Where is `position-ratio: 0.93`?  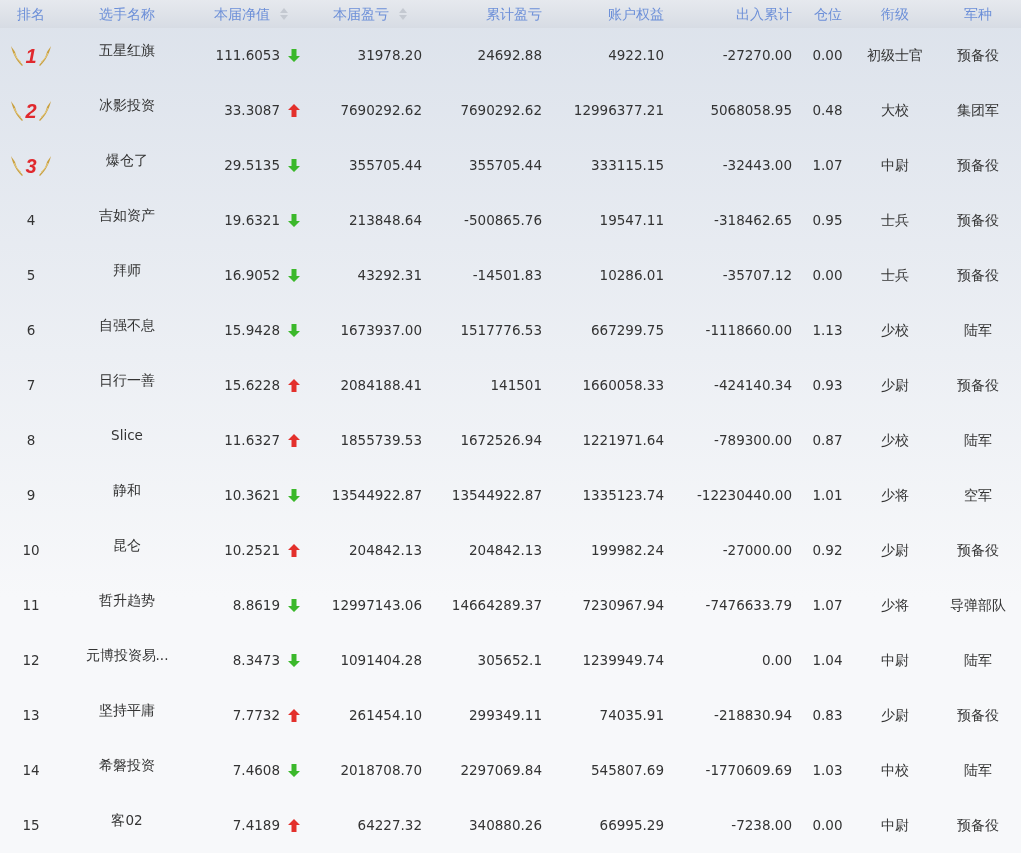 position-ratio: 0.93 is located at coordinates (827, 386).